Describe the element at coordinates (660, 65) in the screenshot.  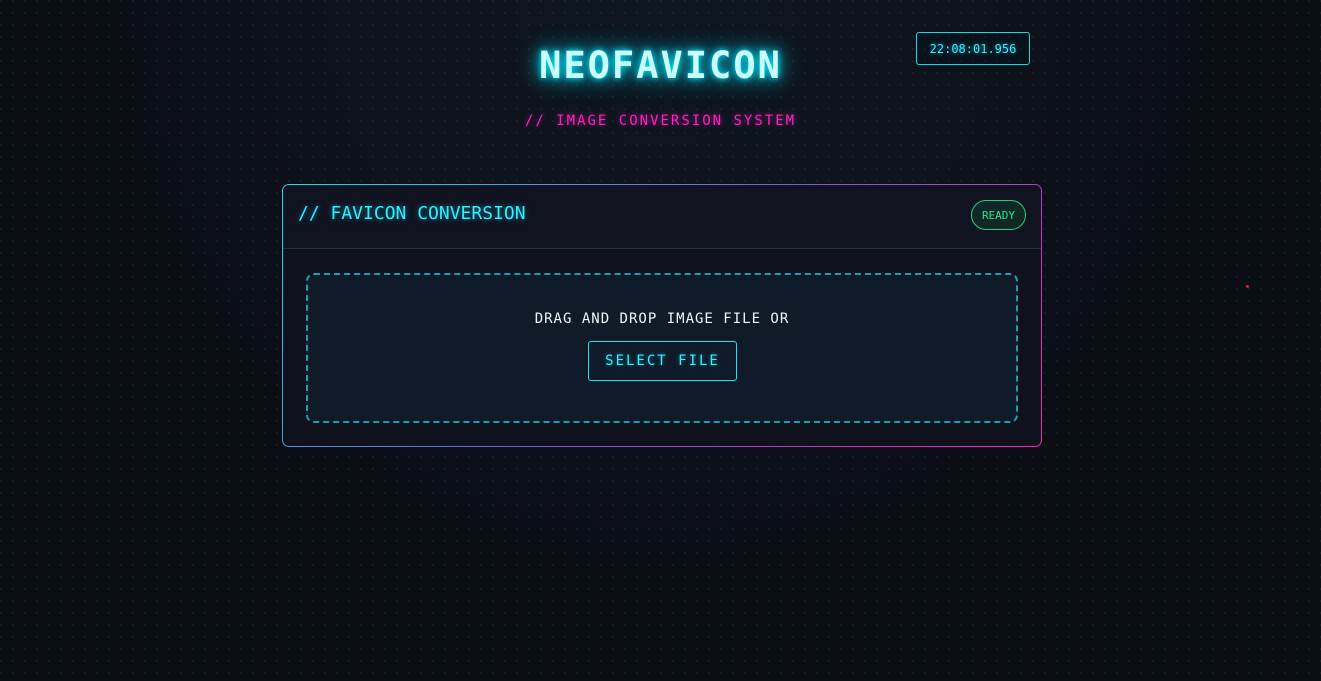
I see `page-title: NEOFAVICON` at that location.